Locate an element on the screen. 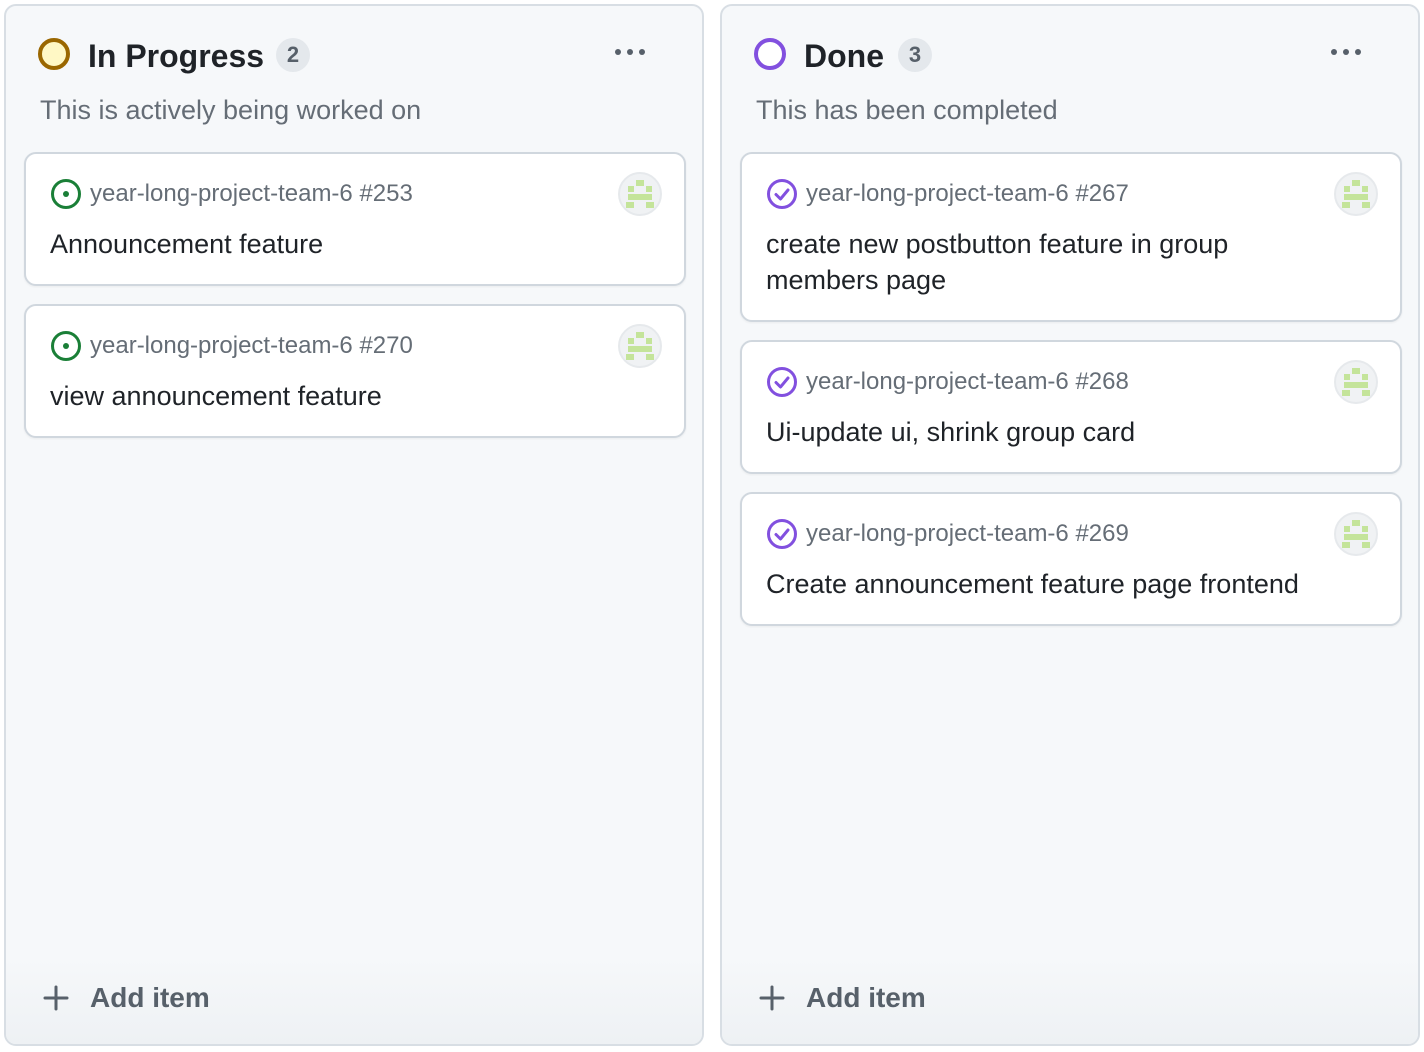 This screenshot has height=1052, width=1424. in-progress-status-icon is located at coordinates (54, 54).